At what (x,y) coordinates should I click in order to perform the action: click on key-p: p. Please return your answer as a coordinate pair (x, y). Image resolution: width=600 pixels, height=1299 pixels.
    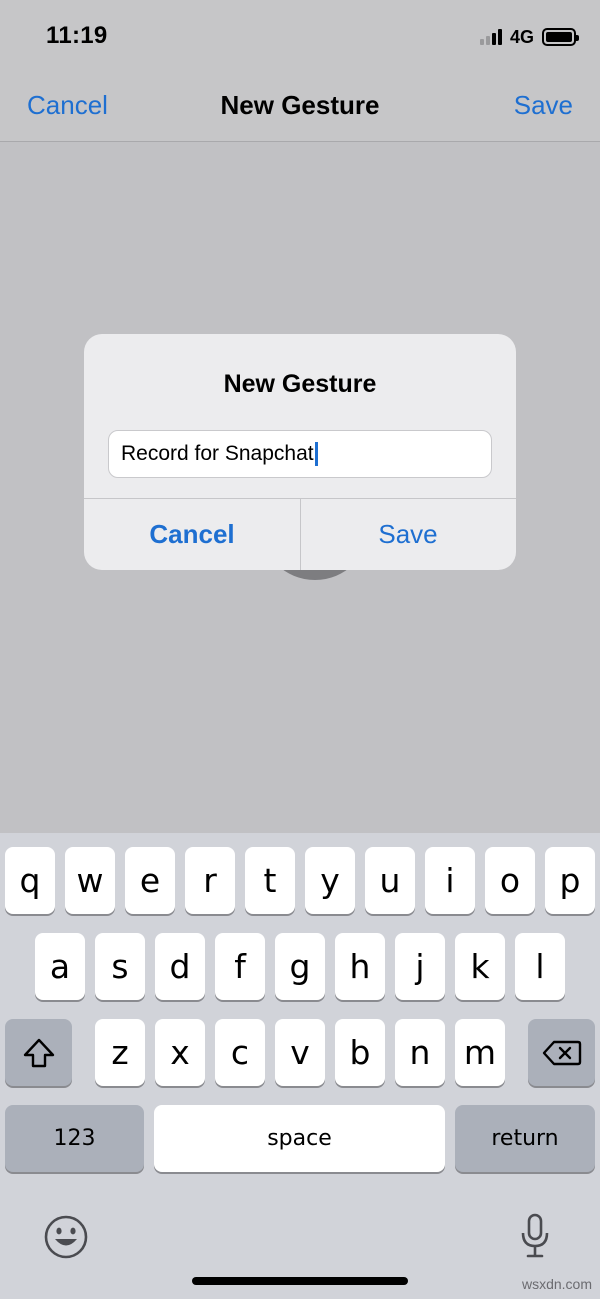
    Looking at the image, I should click on (570, 880).